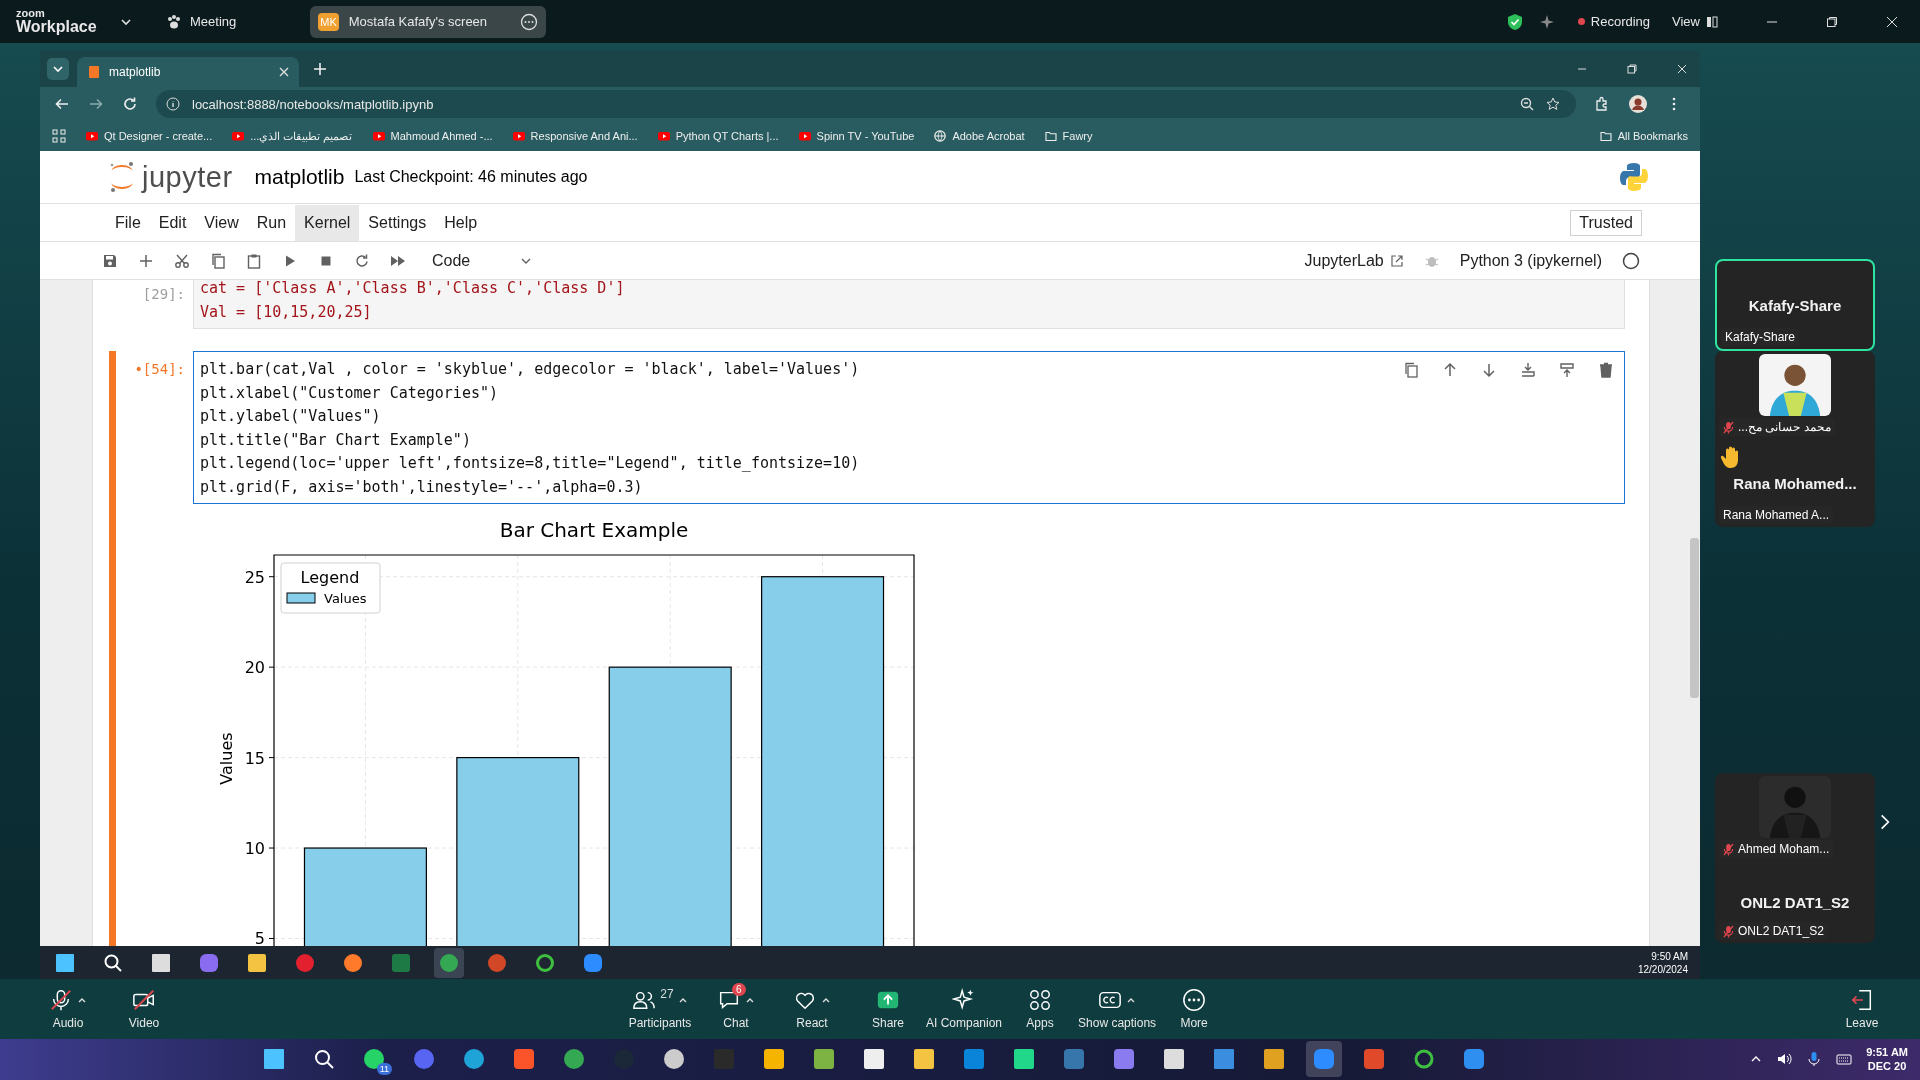 This screenshot has width=1920, height=1080. What do you see at coordinates (128, 222) in the screenshot?
I see `menu-item: File` at bounding box center [128, 222].